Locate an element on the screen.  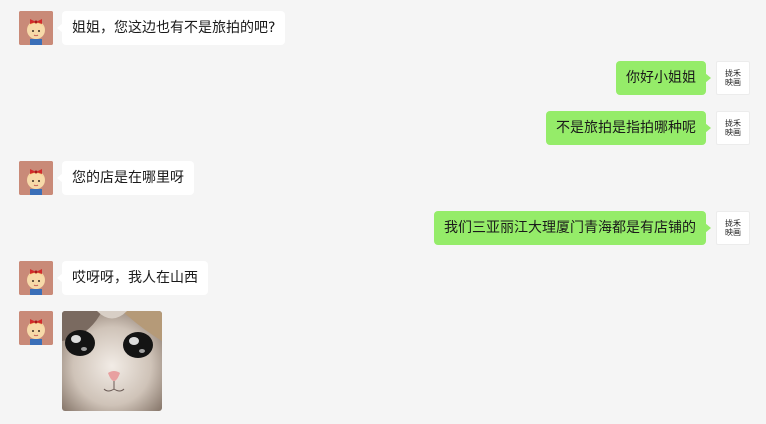
message-row is located at coordinates (90, 361).